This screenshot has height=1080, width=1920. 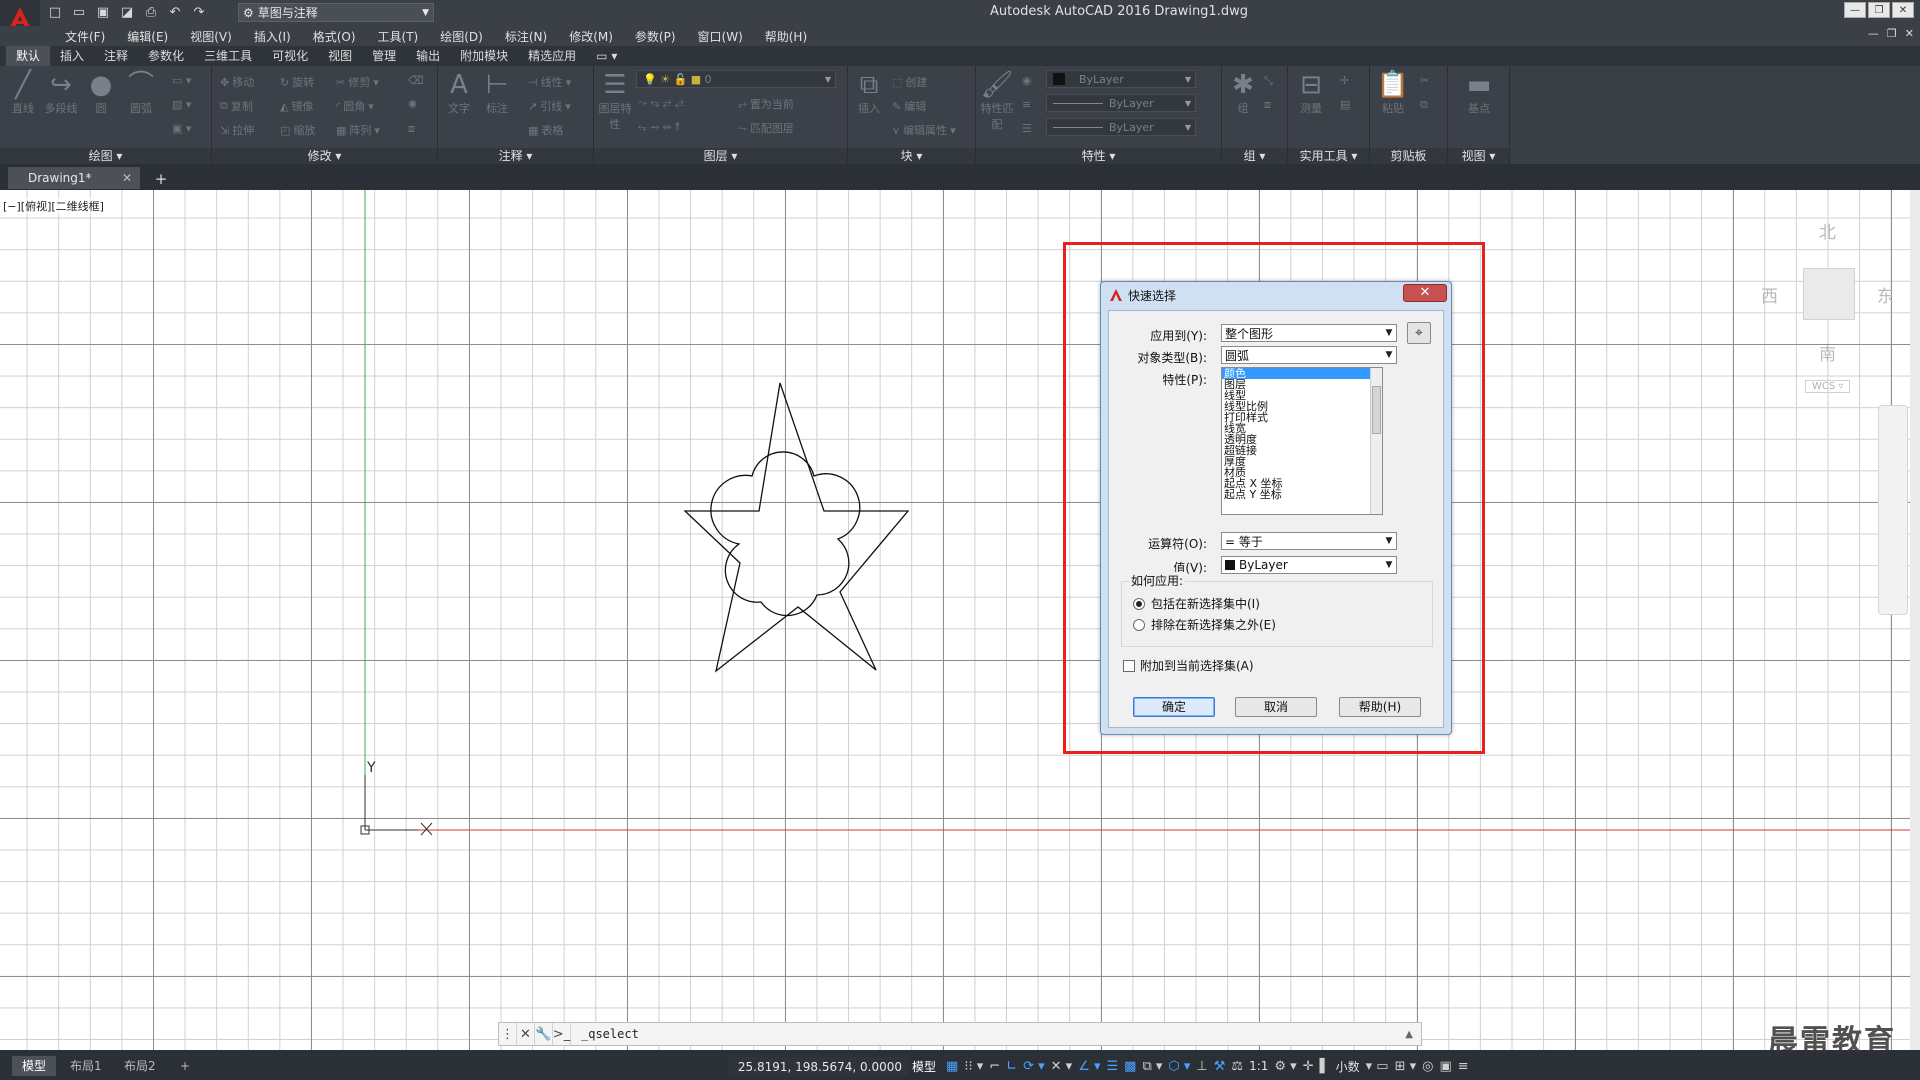 I want to click on listbox-scrollbar, so click(x=1376, y=441).